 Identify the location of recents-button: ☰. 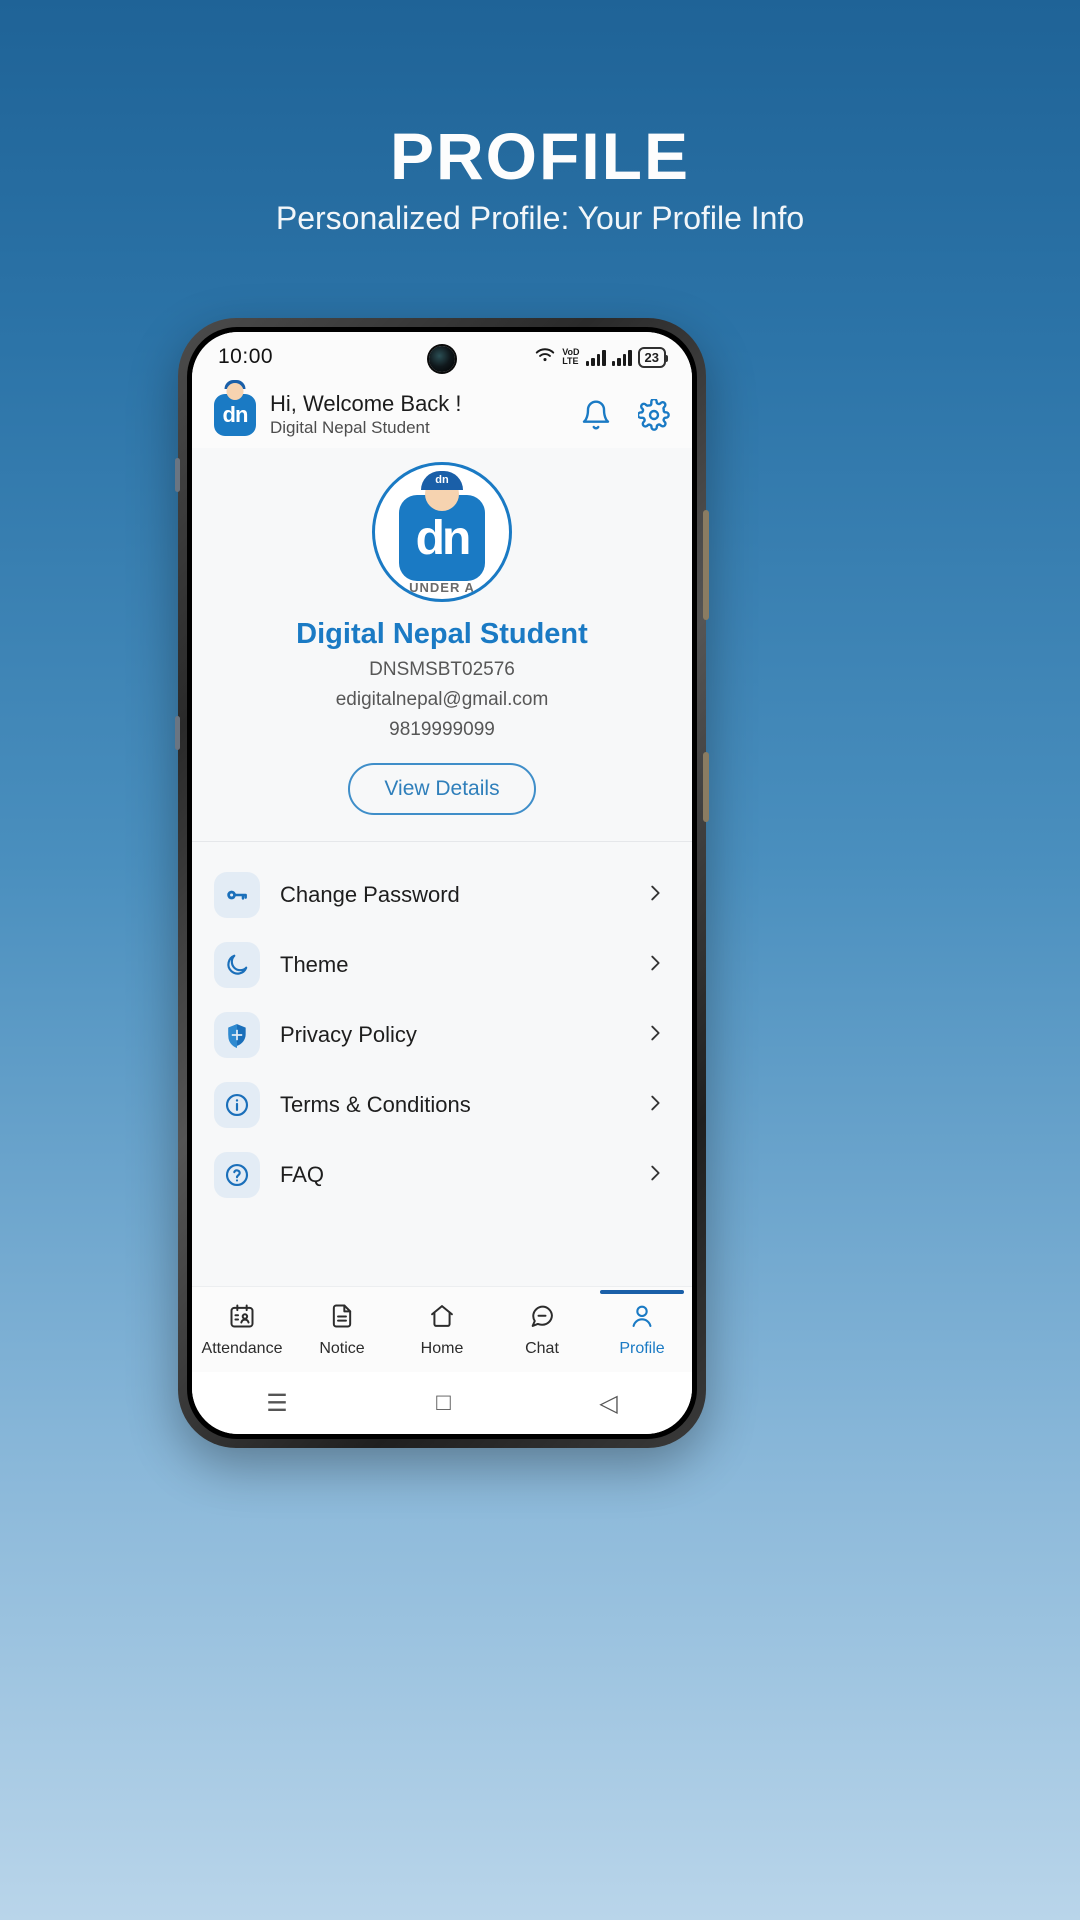
(277, 1403).